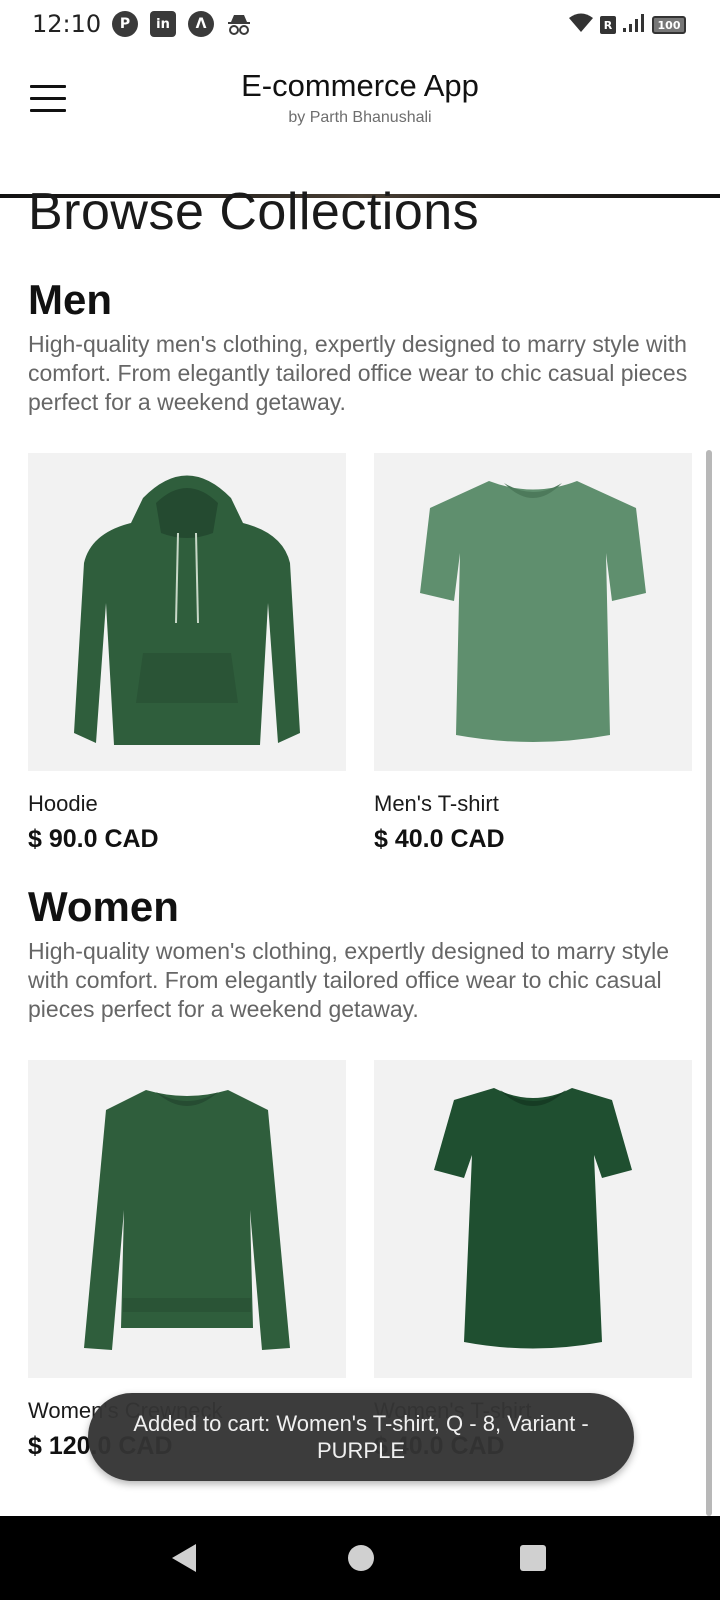 This screenshot has height=1600, width=720. I want to click on roaming-badge: R, so click(608, 25).